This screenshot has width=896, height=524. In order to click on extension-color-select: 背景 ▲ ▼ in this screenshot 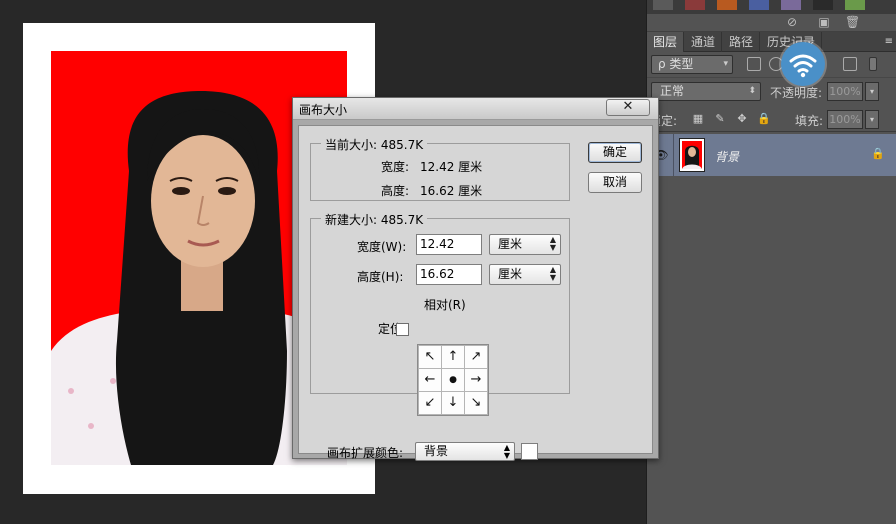, I will do `click(465, 451)`.